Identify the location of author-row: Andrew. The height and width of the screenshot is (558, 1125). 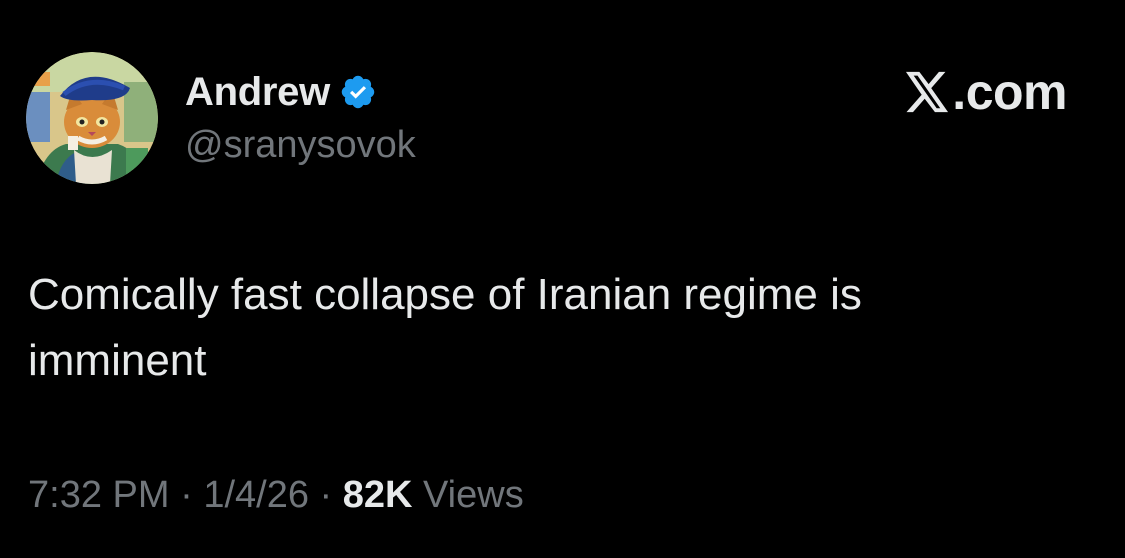
(281, 92).